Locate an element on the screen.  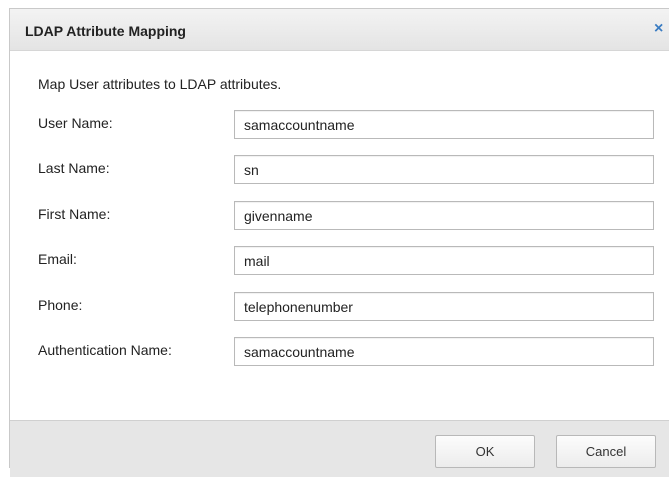
email-label: Email: is located at coordinates (57, 259).